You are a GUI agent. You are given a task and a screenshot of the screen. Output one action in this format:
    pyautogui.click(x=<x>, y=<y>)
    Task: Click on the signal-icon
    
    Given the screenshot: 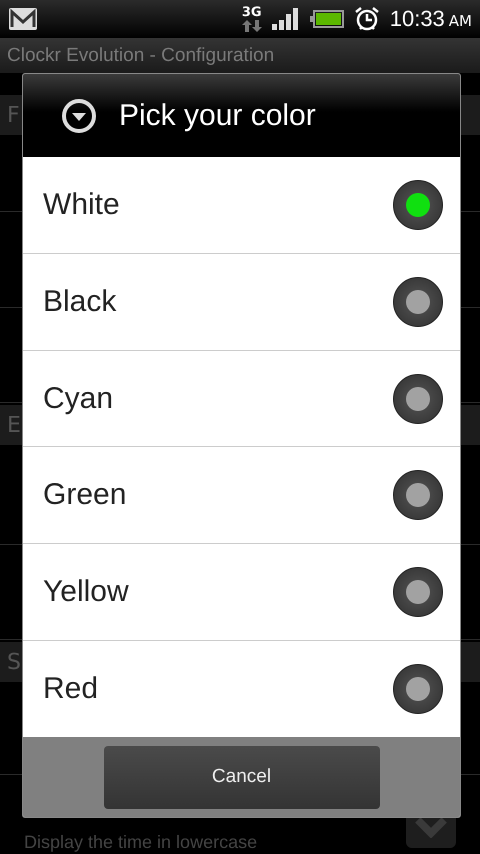 What is the action you would take?
    pyautogui.click(x=286, y=19)
    